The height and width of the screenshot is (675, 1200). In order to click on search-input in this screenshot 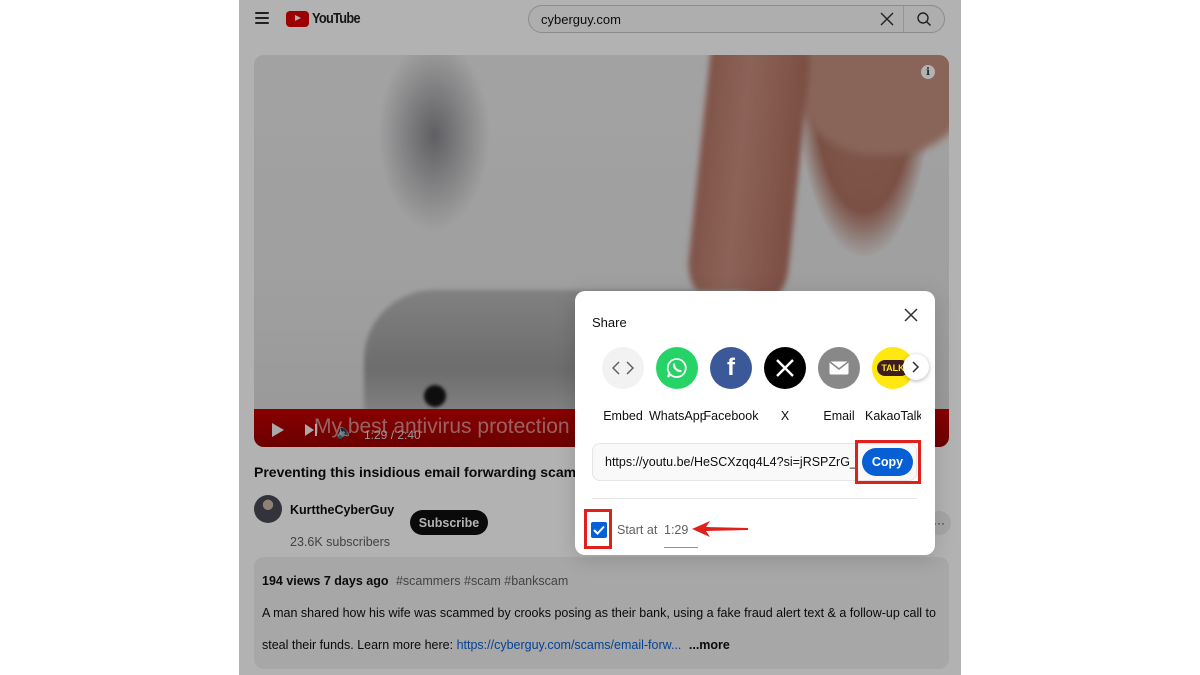, I will do `click(699, 19)`.